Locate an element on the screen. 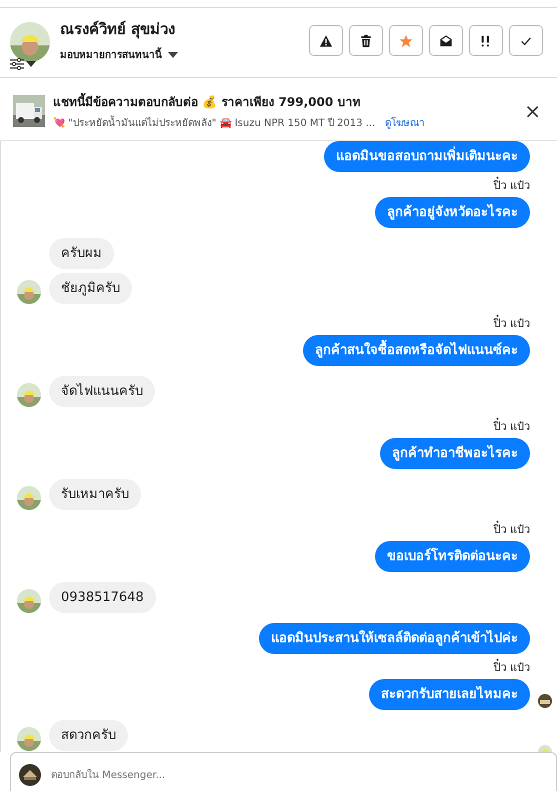 The height and width of the screenshot is (791, 557). important-button is located at coordinates (486, 40).